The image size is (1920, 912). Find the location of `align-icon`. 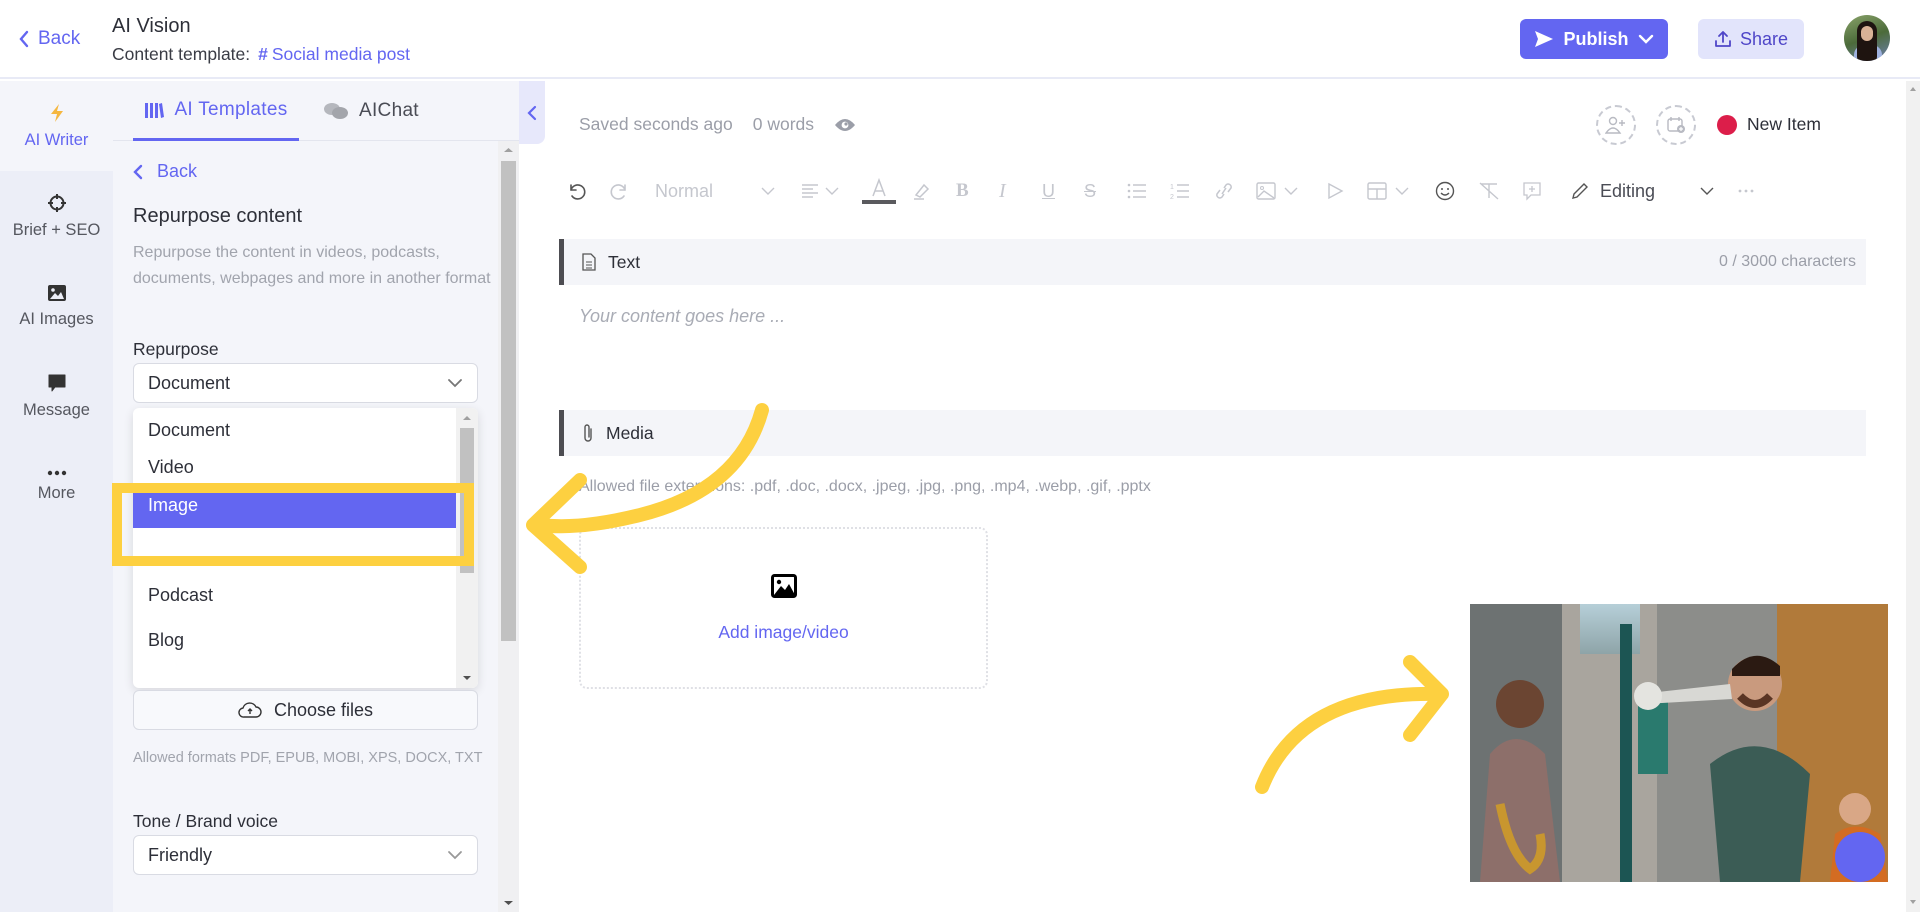

align-icon is located at coordinates (810, 191).